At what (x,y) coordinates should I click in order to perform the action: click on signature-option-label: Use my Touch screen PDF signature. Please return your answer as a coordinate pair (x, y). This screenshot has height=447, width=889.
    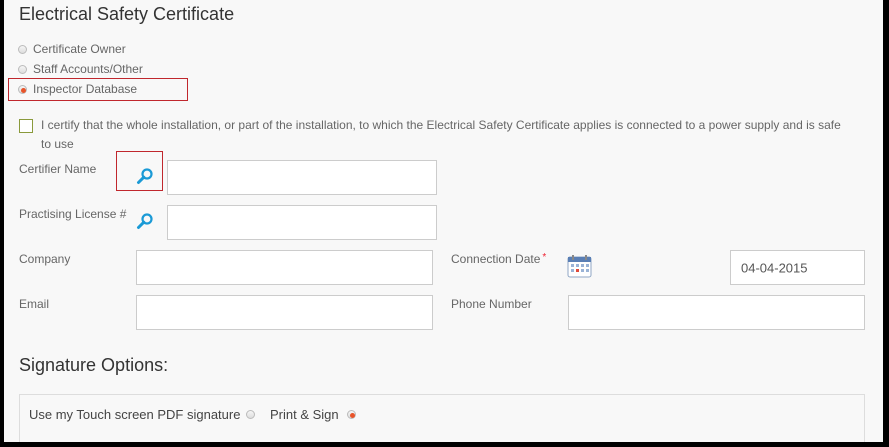
    Looking at the image, I should click on (135, 414).